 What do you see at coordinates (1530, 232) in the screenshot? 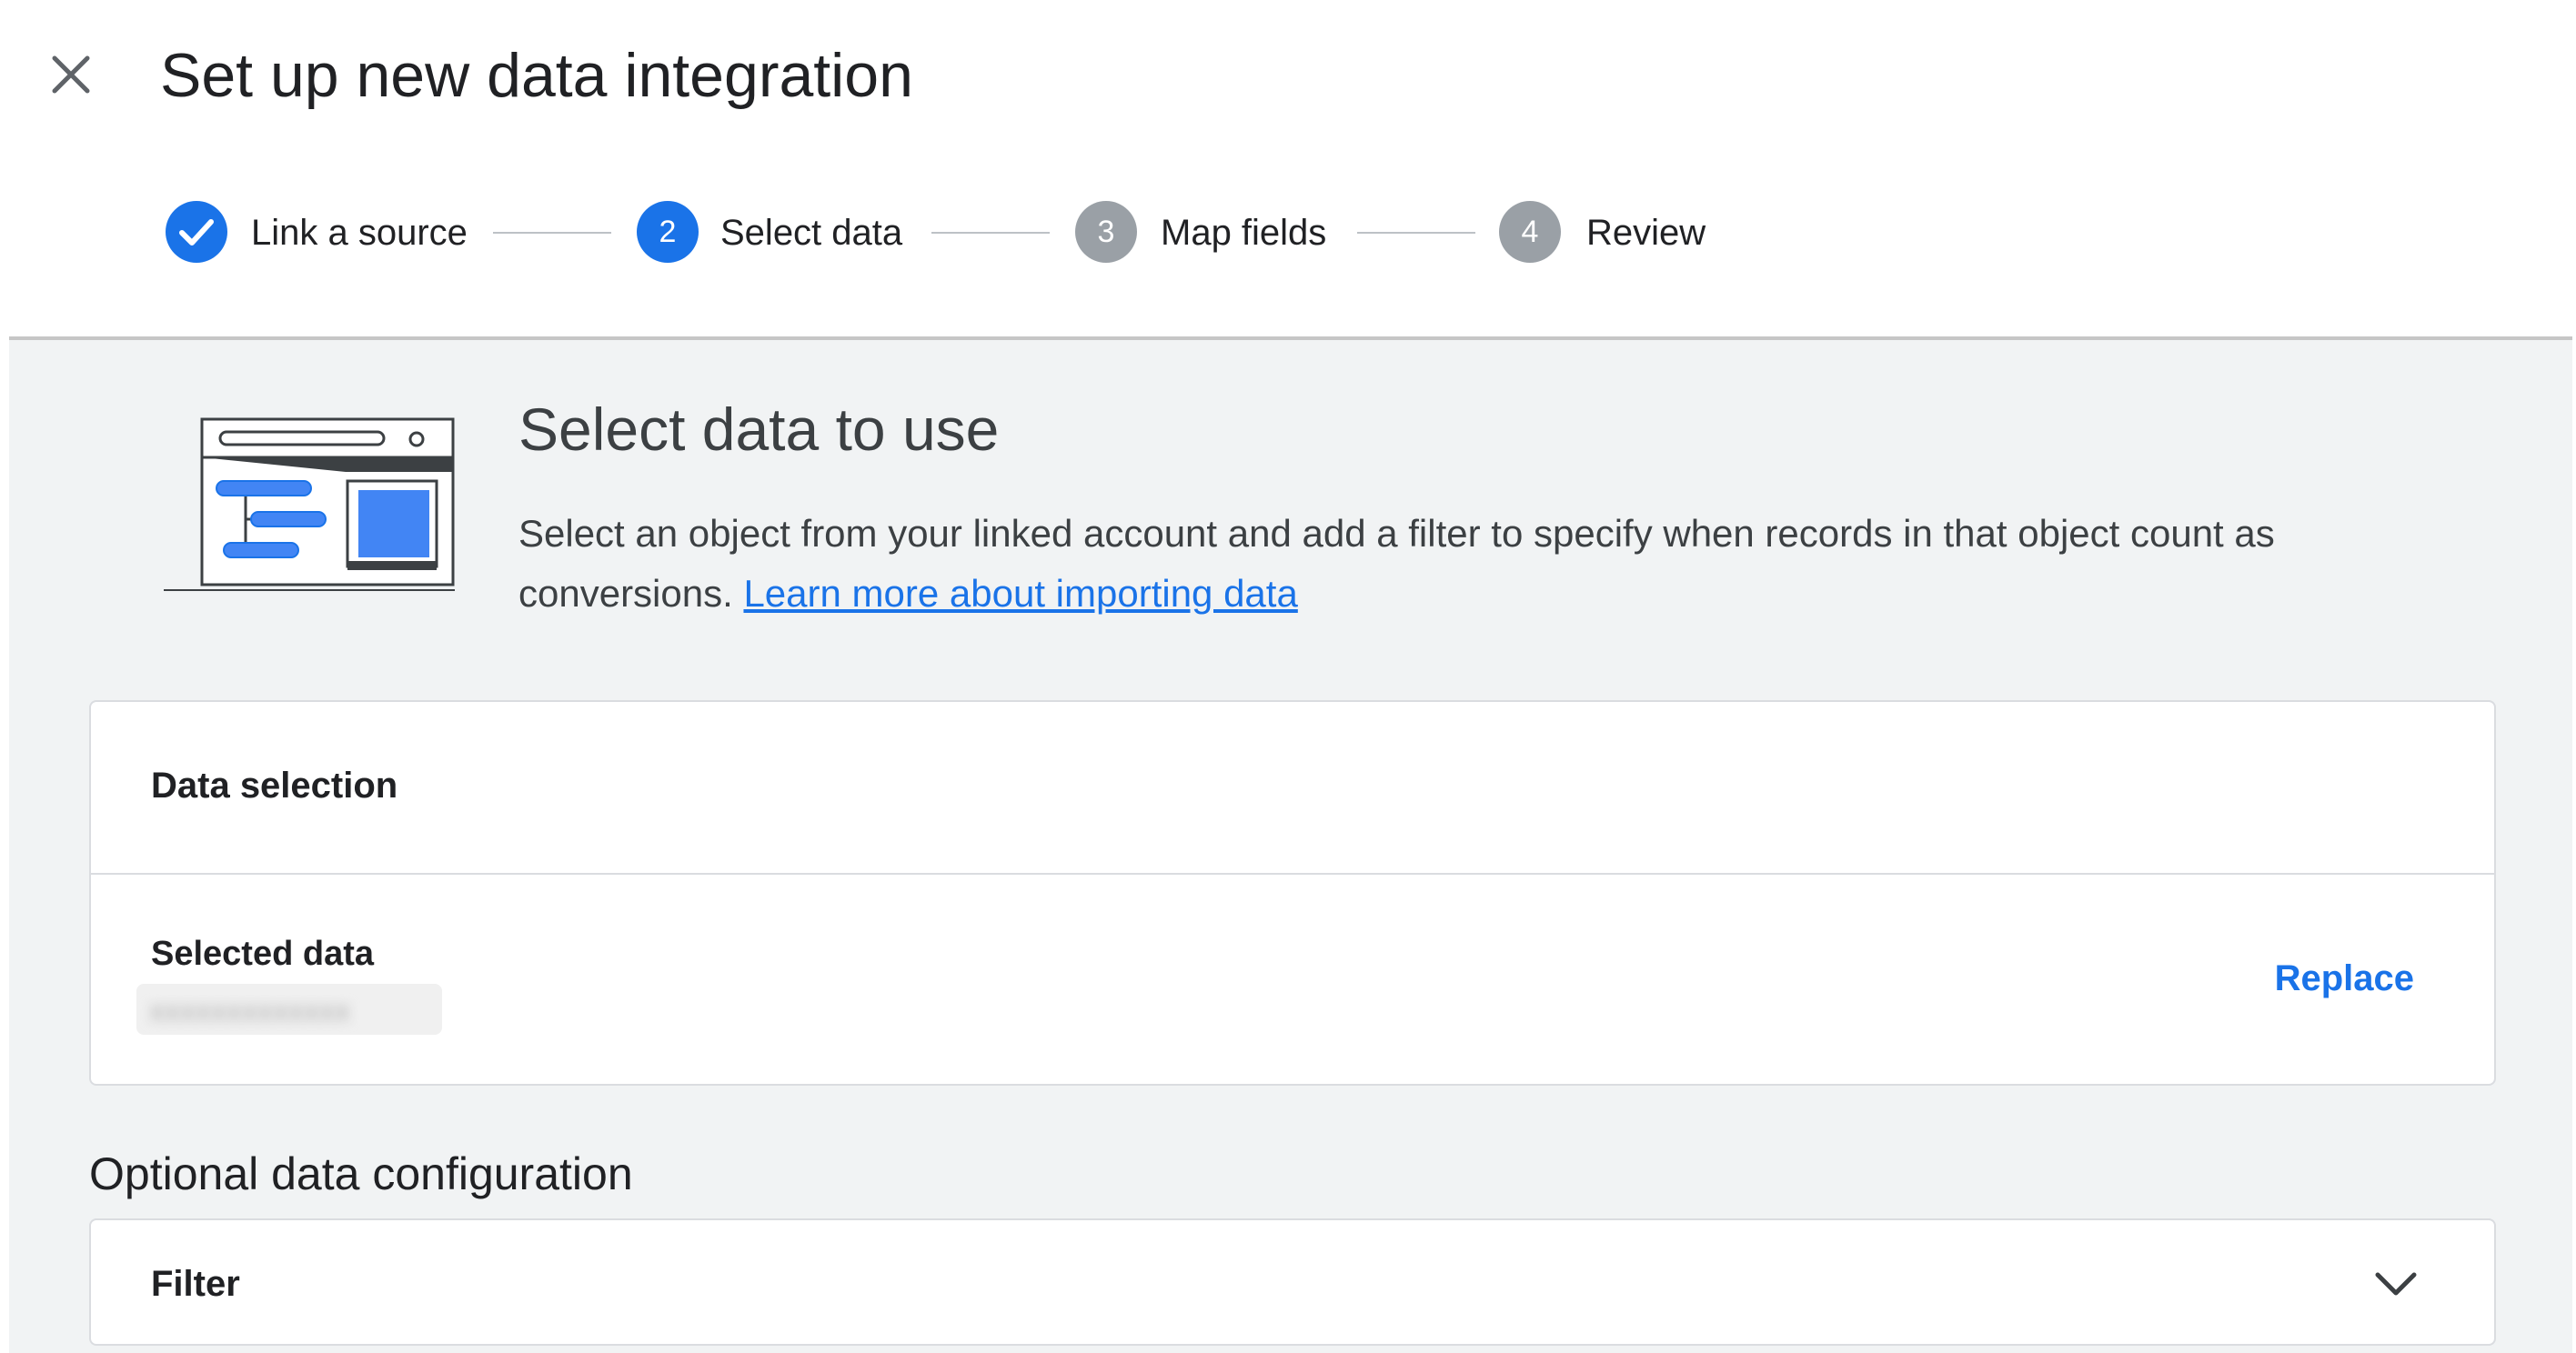
I see `step-4-indicator: 4` at bounding box center [1530, 232].